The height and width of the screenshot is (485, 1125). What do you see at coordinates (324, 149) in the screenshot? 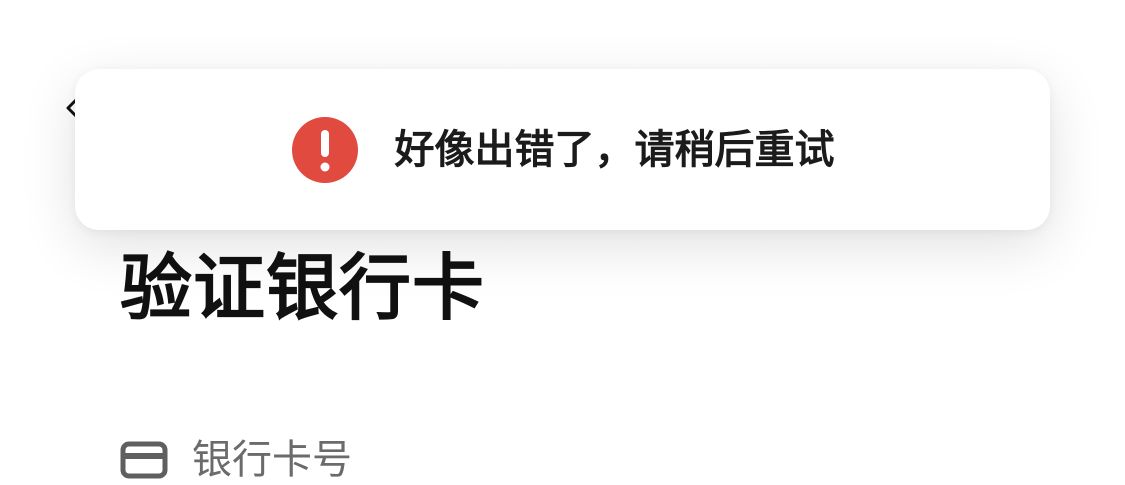
I see `error-exclamation-icon` at bounding box center [324, 149].